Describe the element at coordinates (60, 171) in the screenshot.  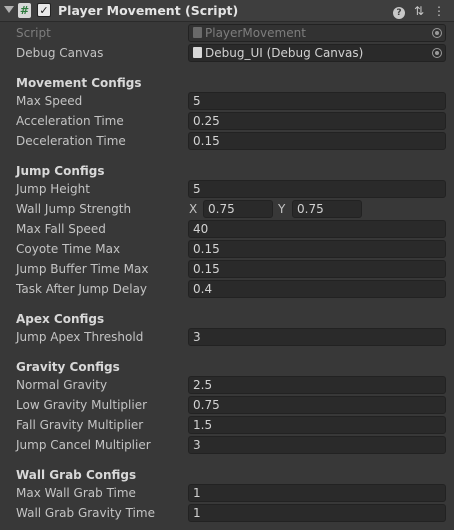
I see `jump-configs-header: Jump Configs` at that location.